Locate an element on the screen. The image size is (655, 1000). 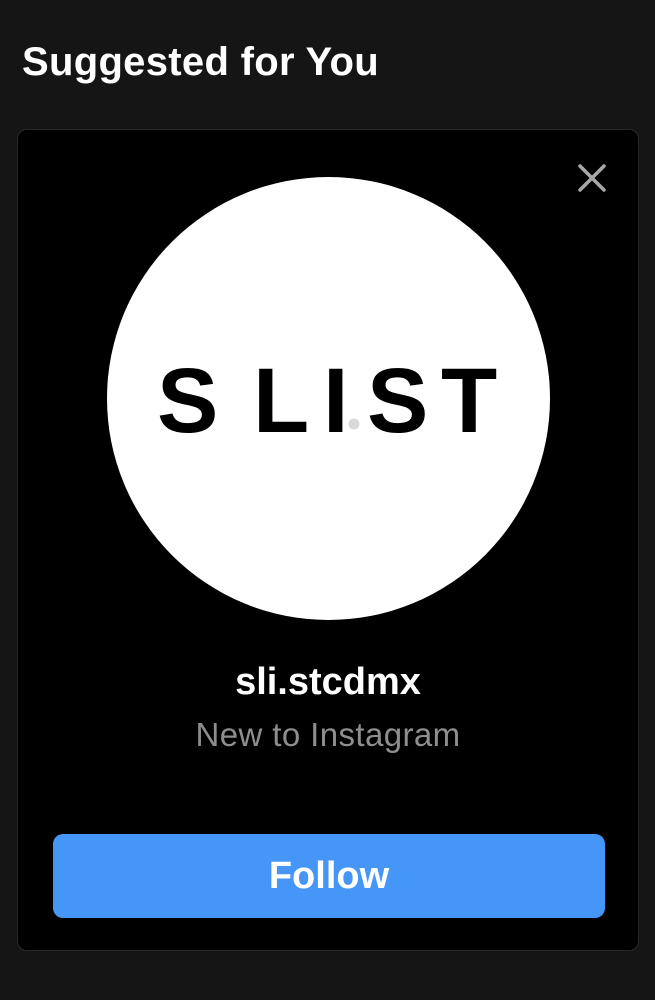
slist-logo: S L I S T is located at coordinates (327, 401).